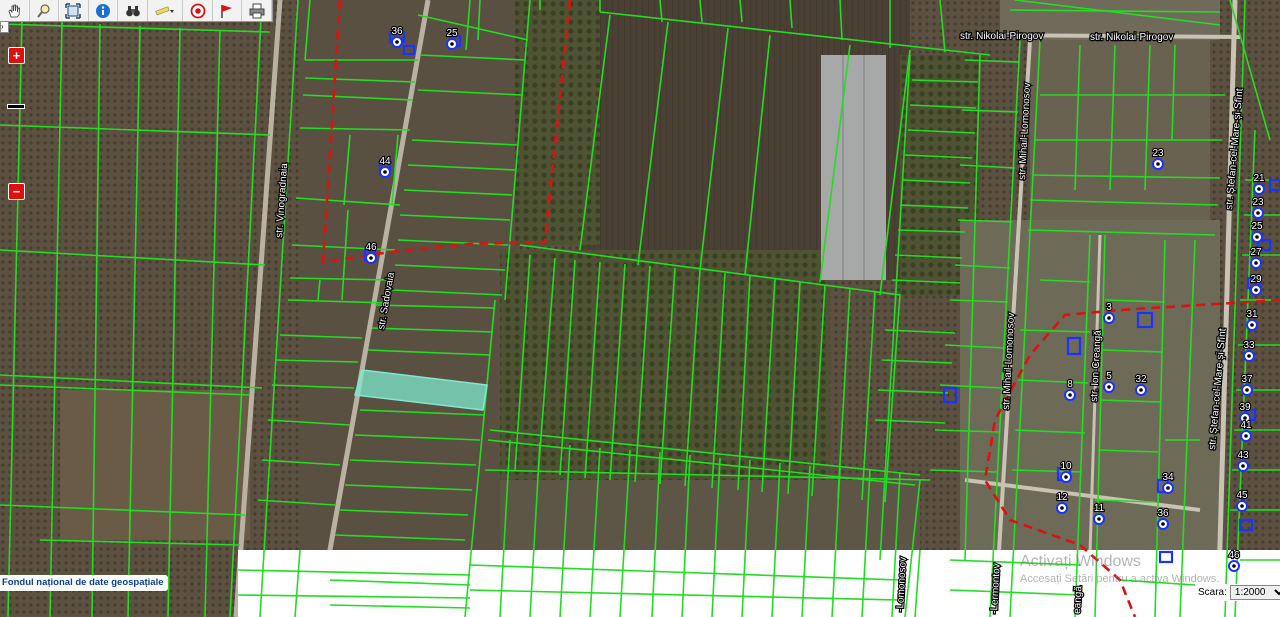 This screenshot has width=1280, height=617. I want to click on house-number: 12, so click(1062, 497).